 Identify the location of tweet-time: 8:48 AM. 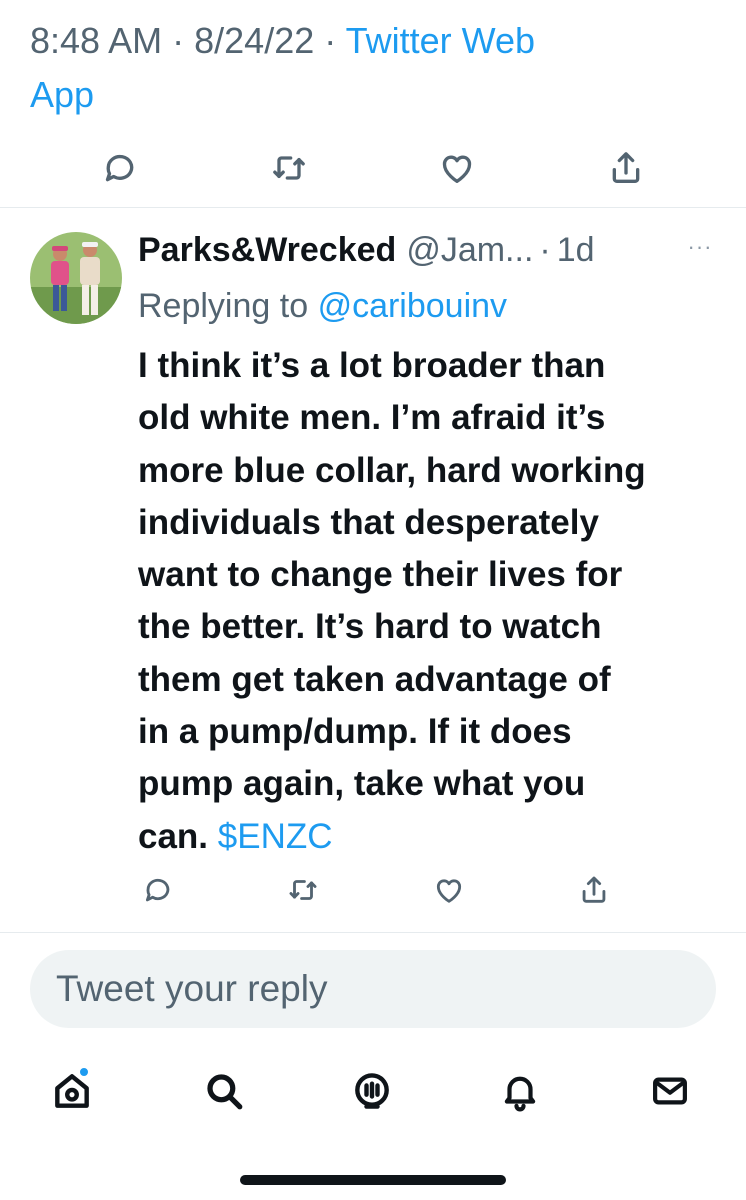
(96, 40).